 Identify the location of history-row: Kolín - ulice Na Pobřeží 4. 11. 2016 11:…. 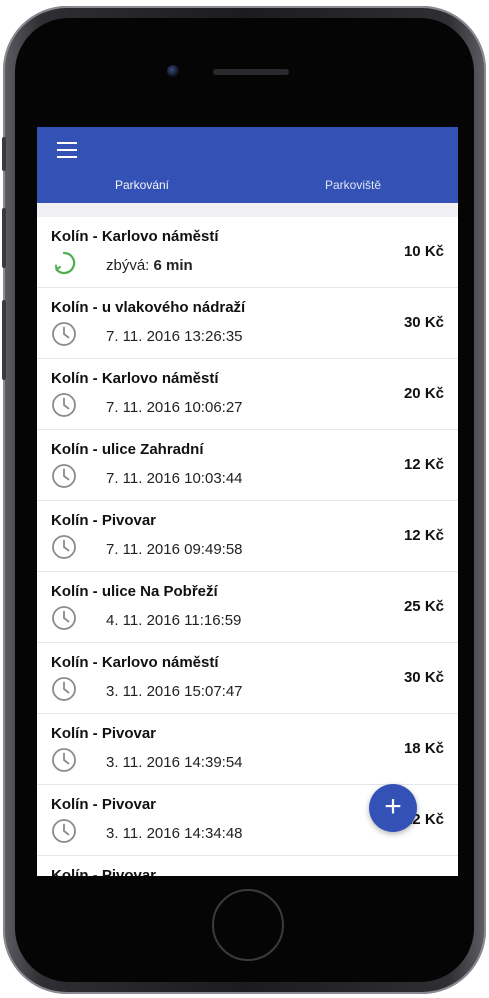
(247, 607).